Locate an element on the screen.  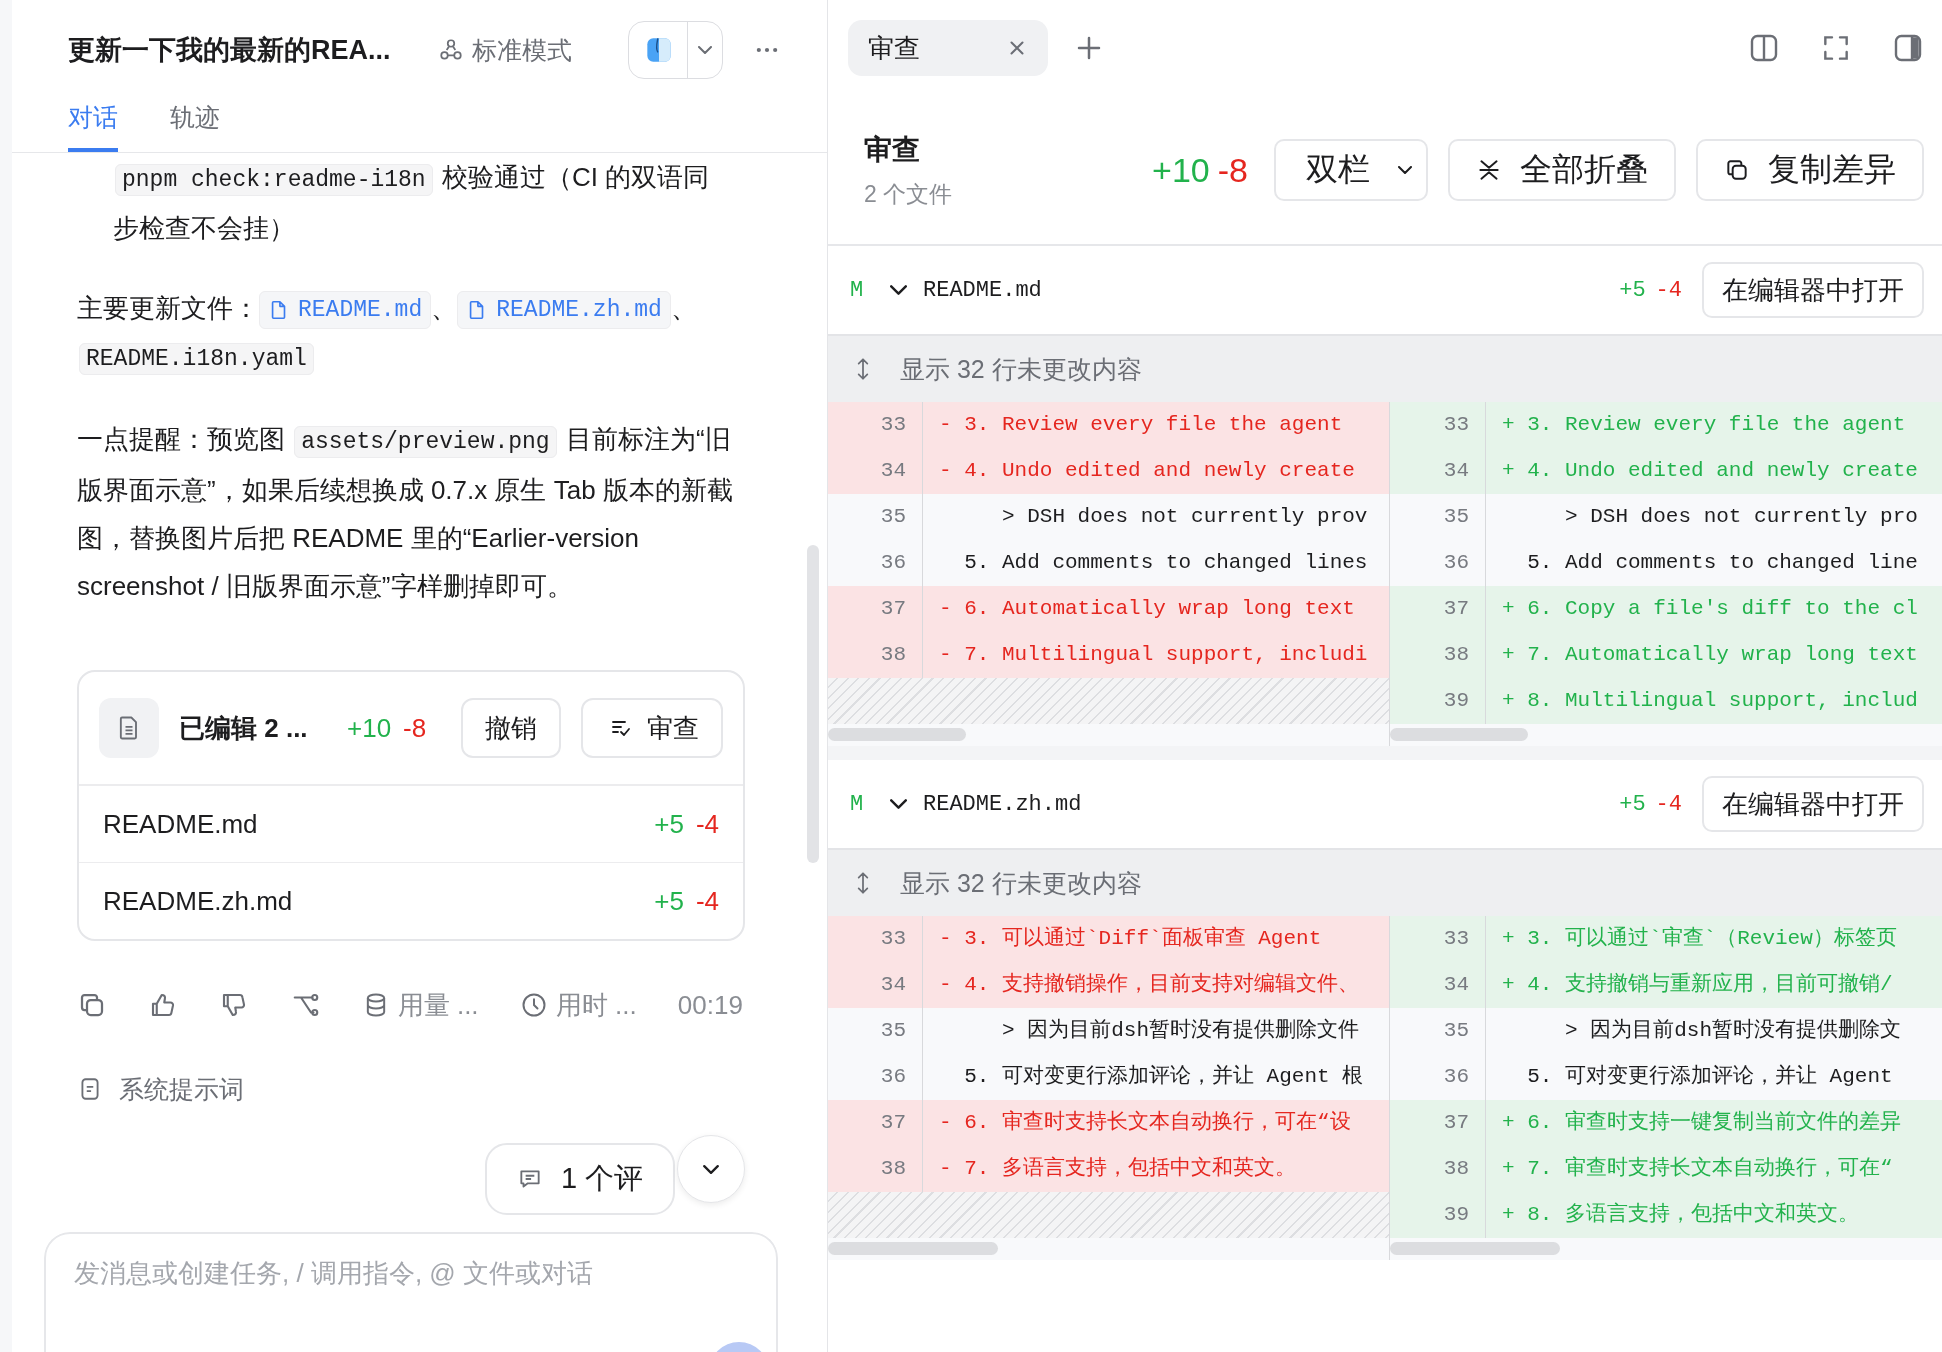
message-input: 发消息或创建任务, / 调用指令, @ 文件或对话 is located at coordinates (411, 1292).